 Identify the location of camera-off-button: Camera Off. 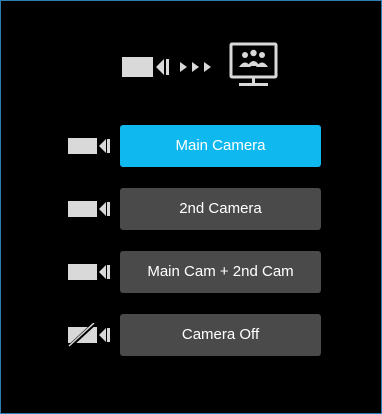
(220, 335).